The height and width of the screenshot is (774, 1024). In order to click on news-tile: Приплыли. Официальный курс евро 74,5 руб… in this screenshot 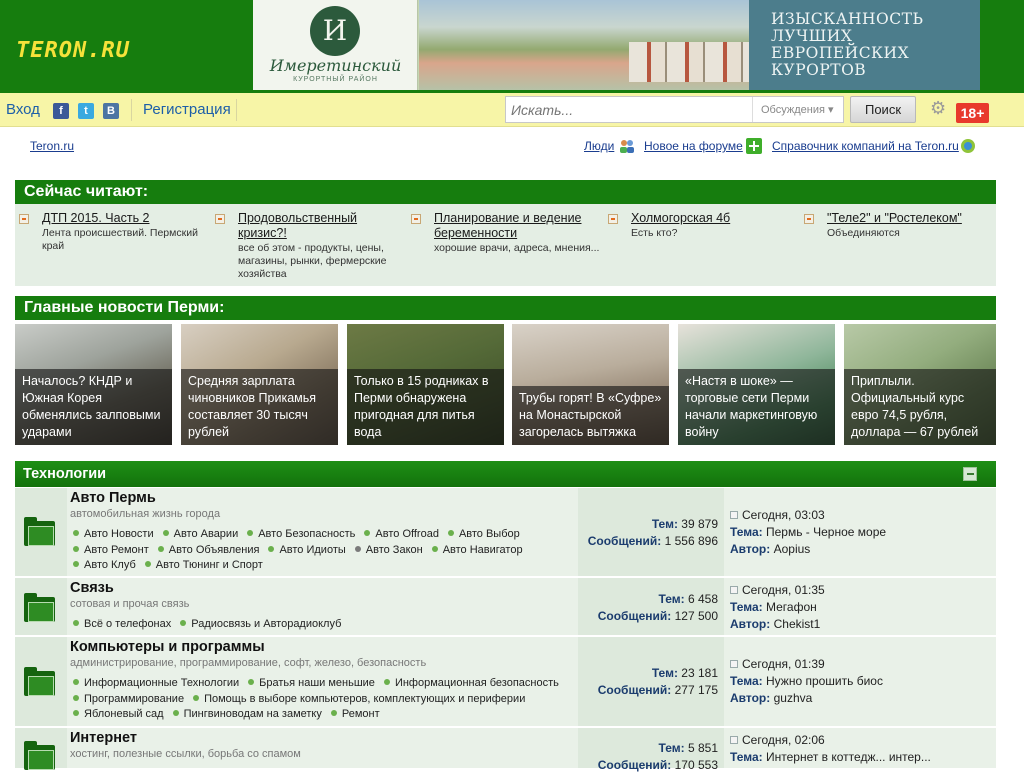, I will do `click(920, 384)`.